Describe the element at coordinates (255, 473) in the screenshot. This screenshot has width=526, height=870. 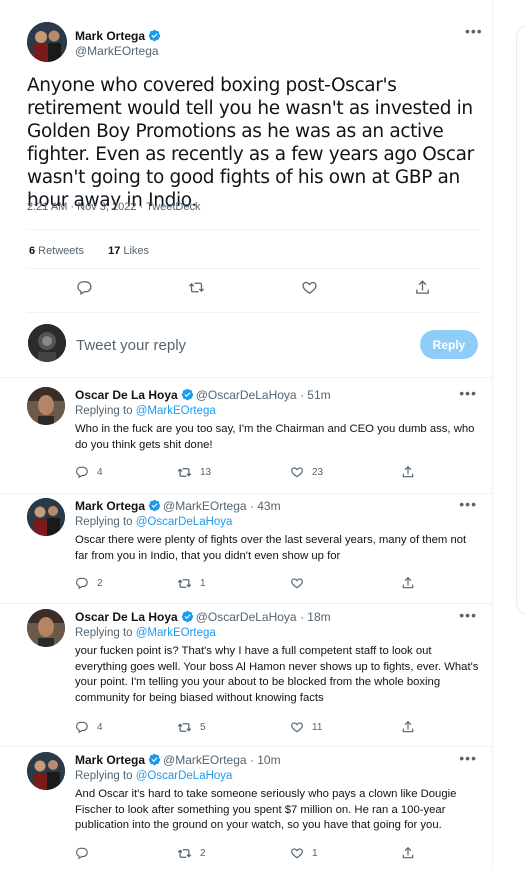
I see `reply-actions: 4 13 23` at that location.